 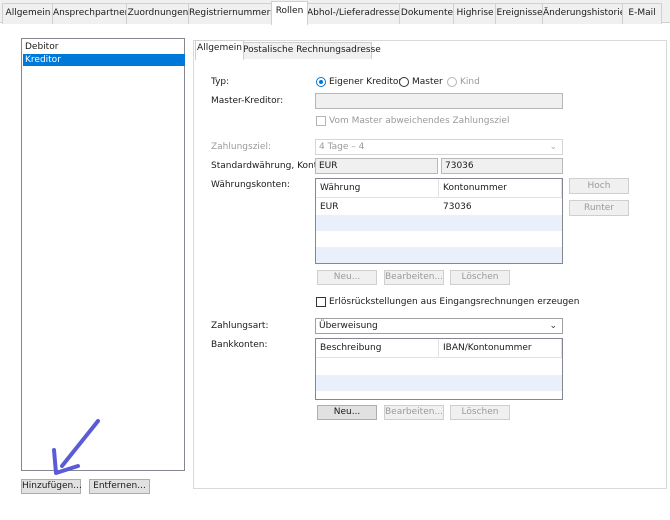 What do you see at coordinates (475, 13) in the screenshot?
I see `tab-highrise: Highrise` at bounding box center [475, 13].